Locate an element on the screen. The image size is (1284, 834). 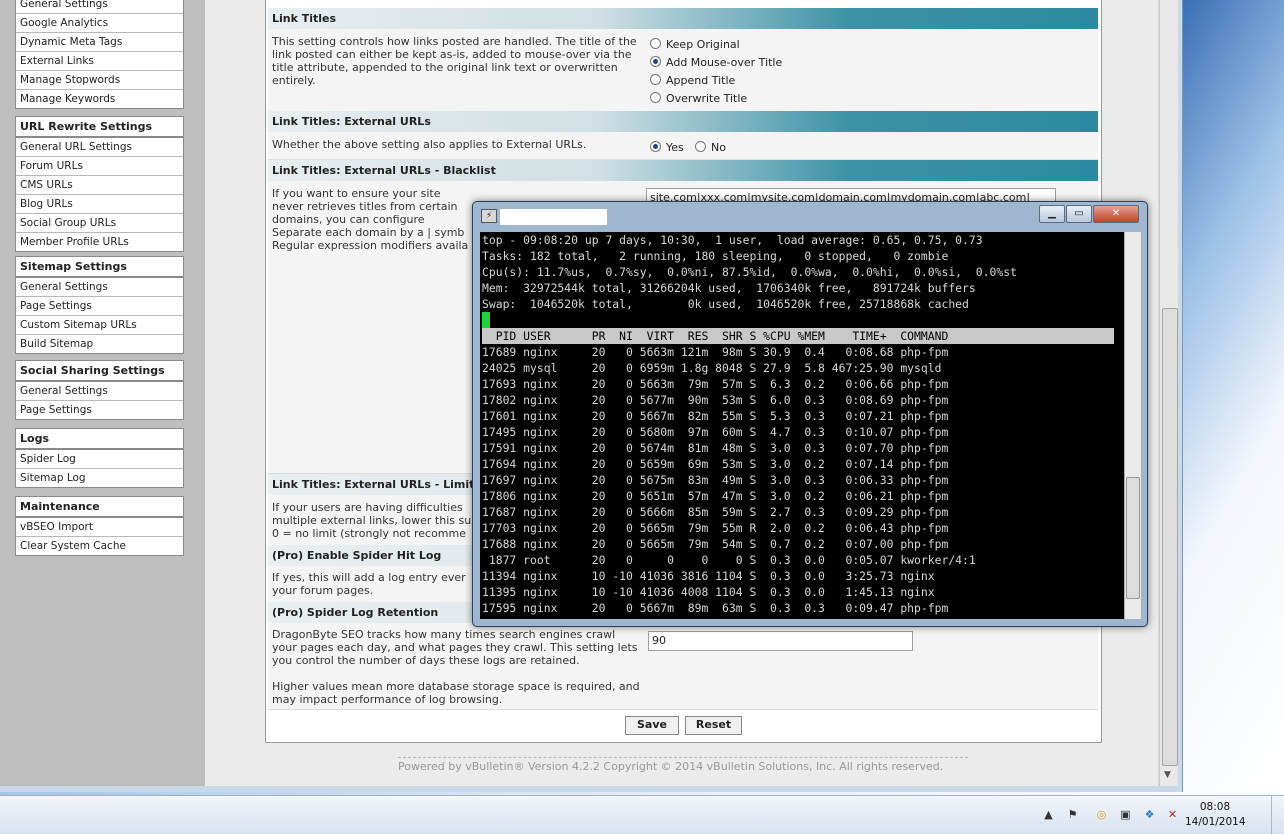
clock-time: 08:08 is located at coordinates (1215, 807).